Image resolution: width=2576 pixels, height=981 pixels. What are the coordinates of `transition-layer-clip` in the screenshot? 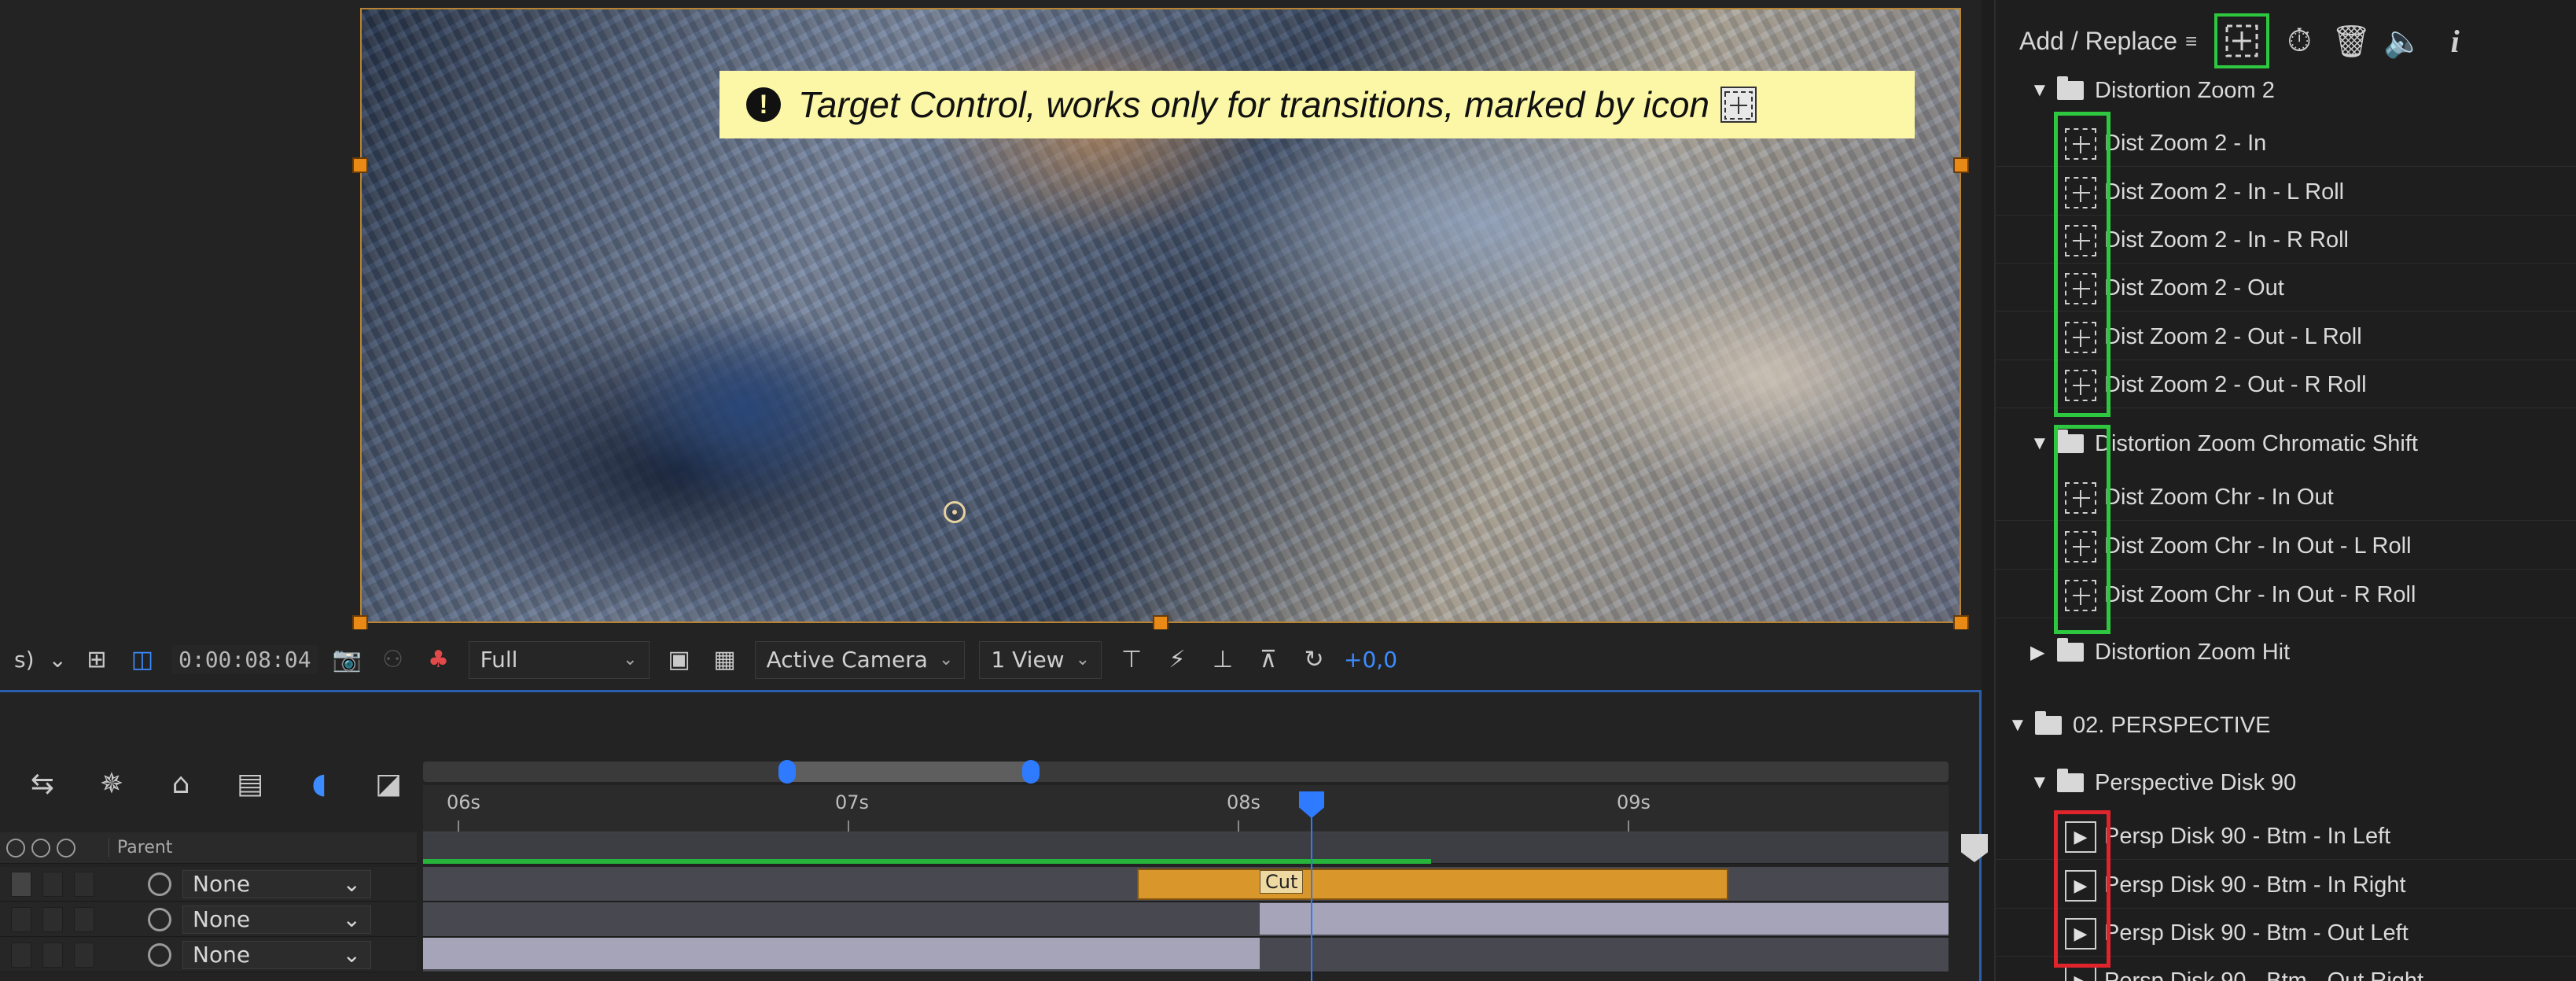 It's located at (1432, 884).